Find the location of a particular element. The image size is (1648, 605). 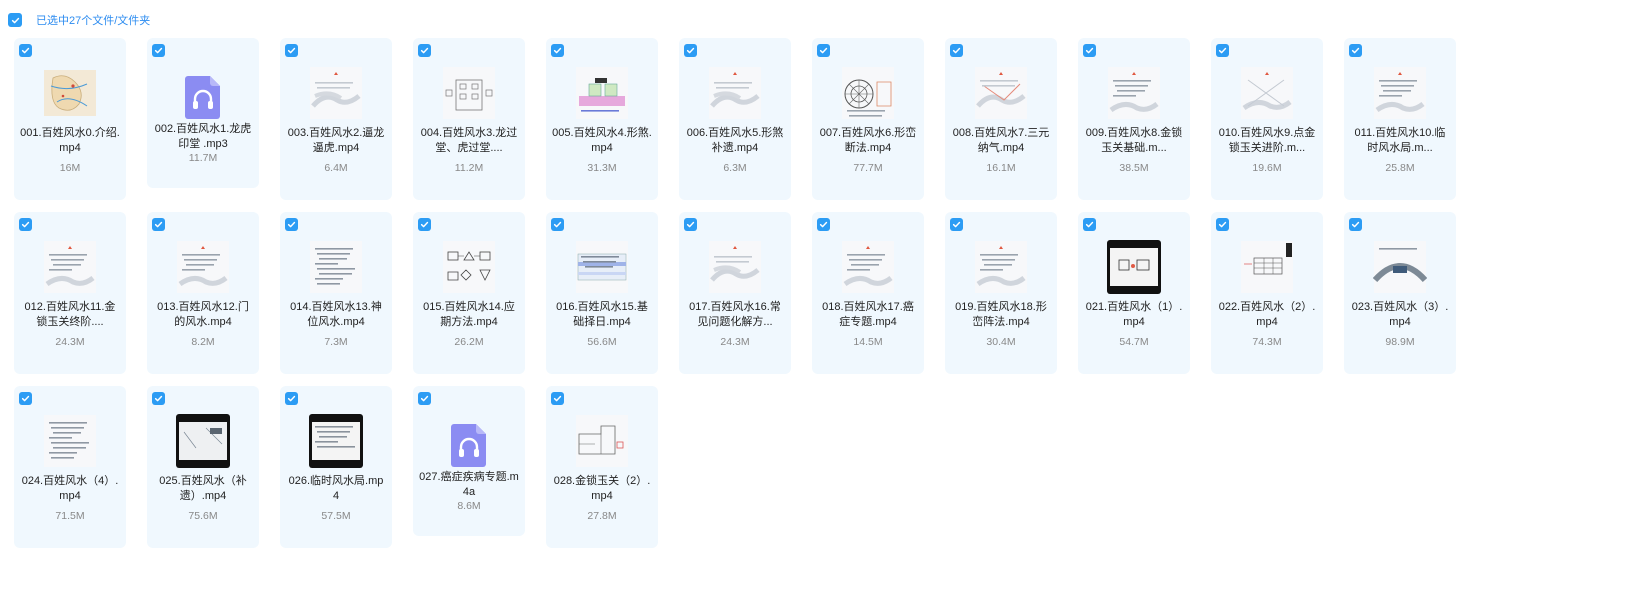

file-size: 6.4M is located at coordinates (336, 168).